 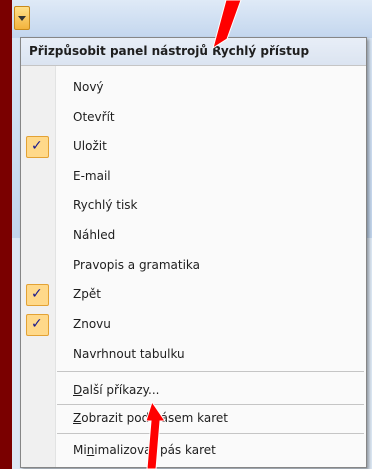 What do you see at coordinates (155, 434) in the screenshot?
I see `callout-arrow-bottom` at bounding box center [155, 434].